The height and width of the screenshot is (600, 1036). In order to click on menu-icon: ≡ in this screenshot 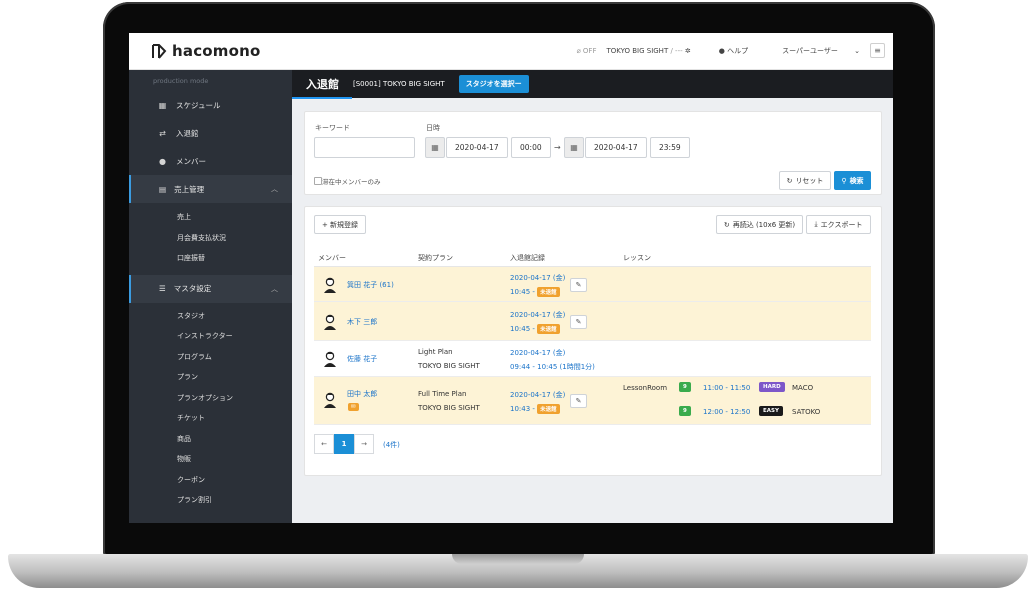, I will do `click(877, 50)`.